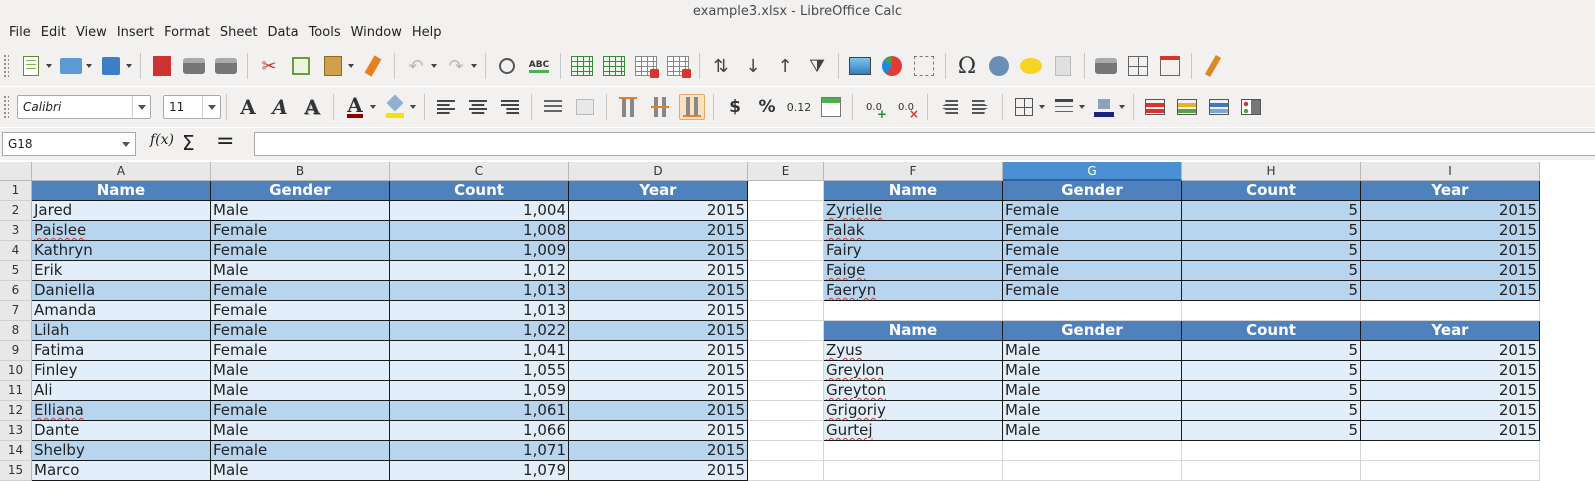 This screenshot has height=481, width=1595. Describe the element at coordinates (1122, 107) in the screenshot. I see `border-color-dropdown` at that location.